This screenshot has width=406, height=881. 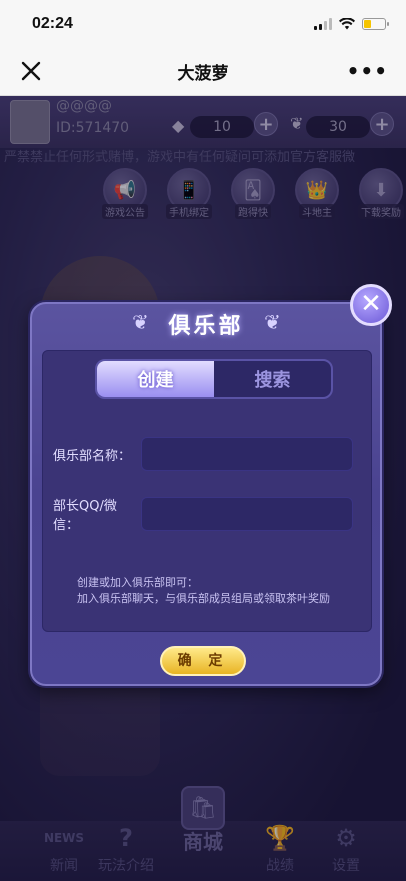 I want to click on status-indicators, so click(x=351, y=24).